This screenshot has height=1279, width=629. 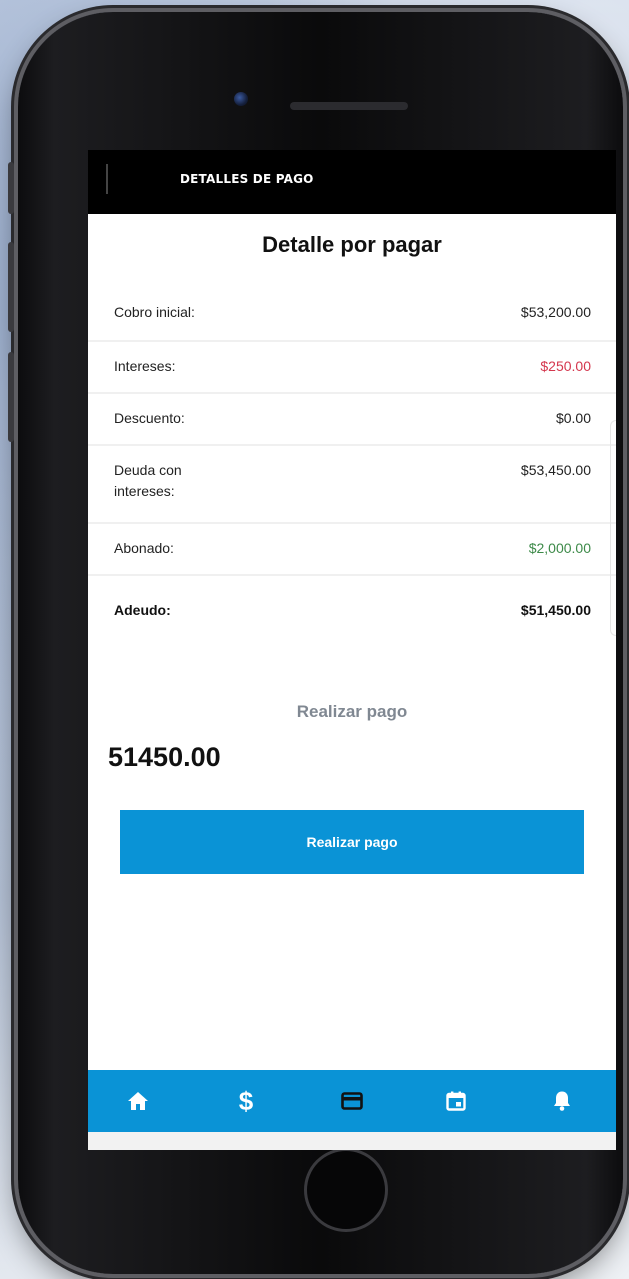 I want to click on row-deuda-con-intereses: Deuda con intereses: $53,450.00, so click(x=352, y=485).